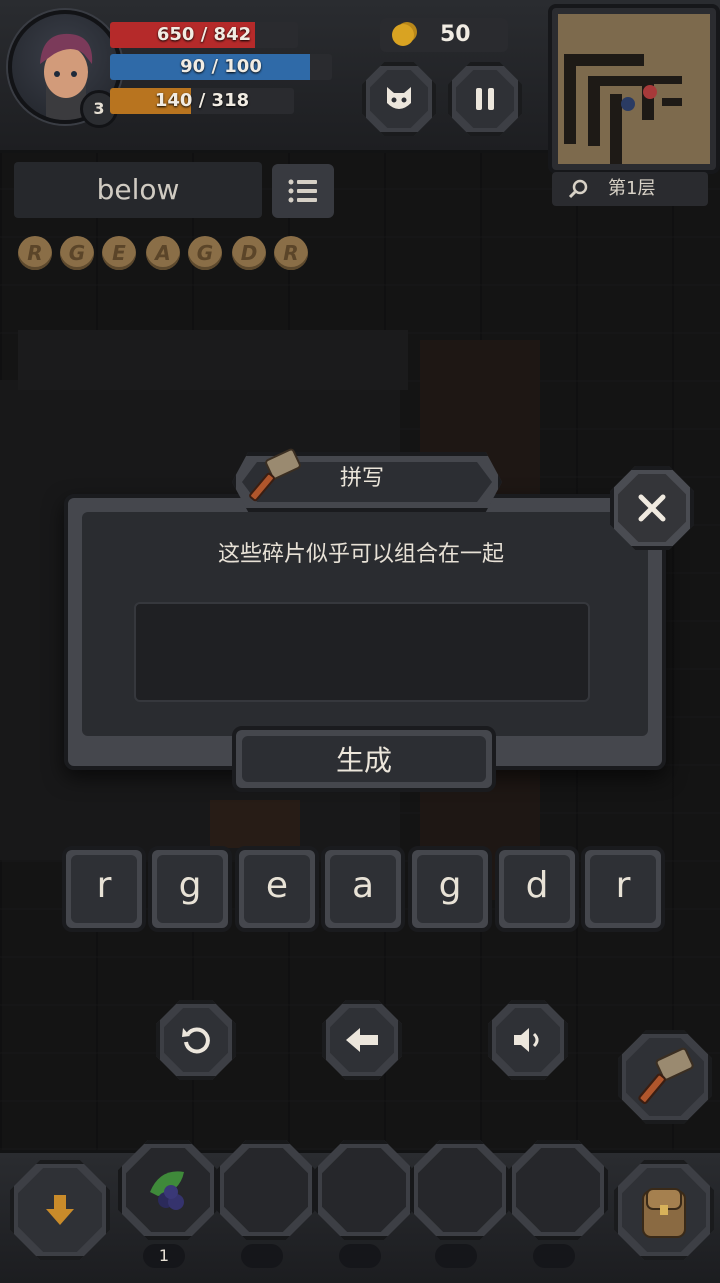 This screenshot has height=1283, width=720. I want to click on letter-tile-label: e, so click(277, 889).